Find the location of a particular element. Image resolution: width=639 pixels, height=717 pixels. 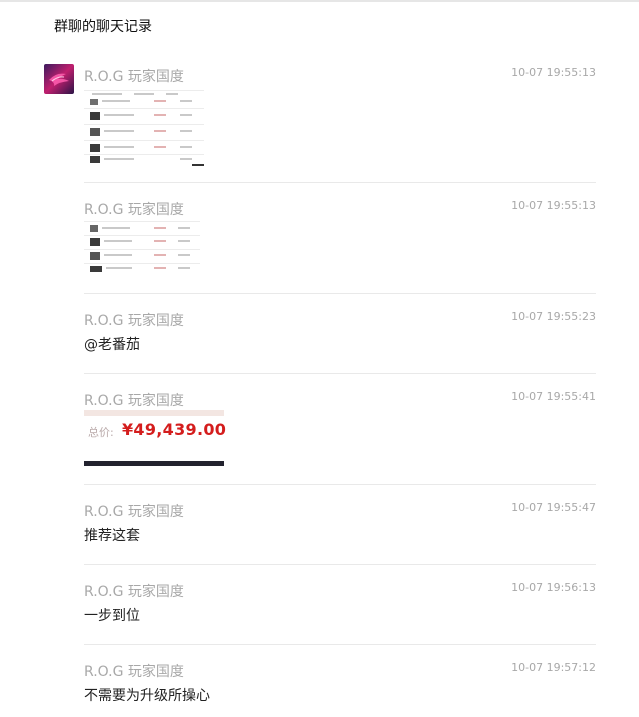

price-label: 总价: is located at coordinates (101, 432).